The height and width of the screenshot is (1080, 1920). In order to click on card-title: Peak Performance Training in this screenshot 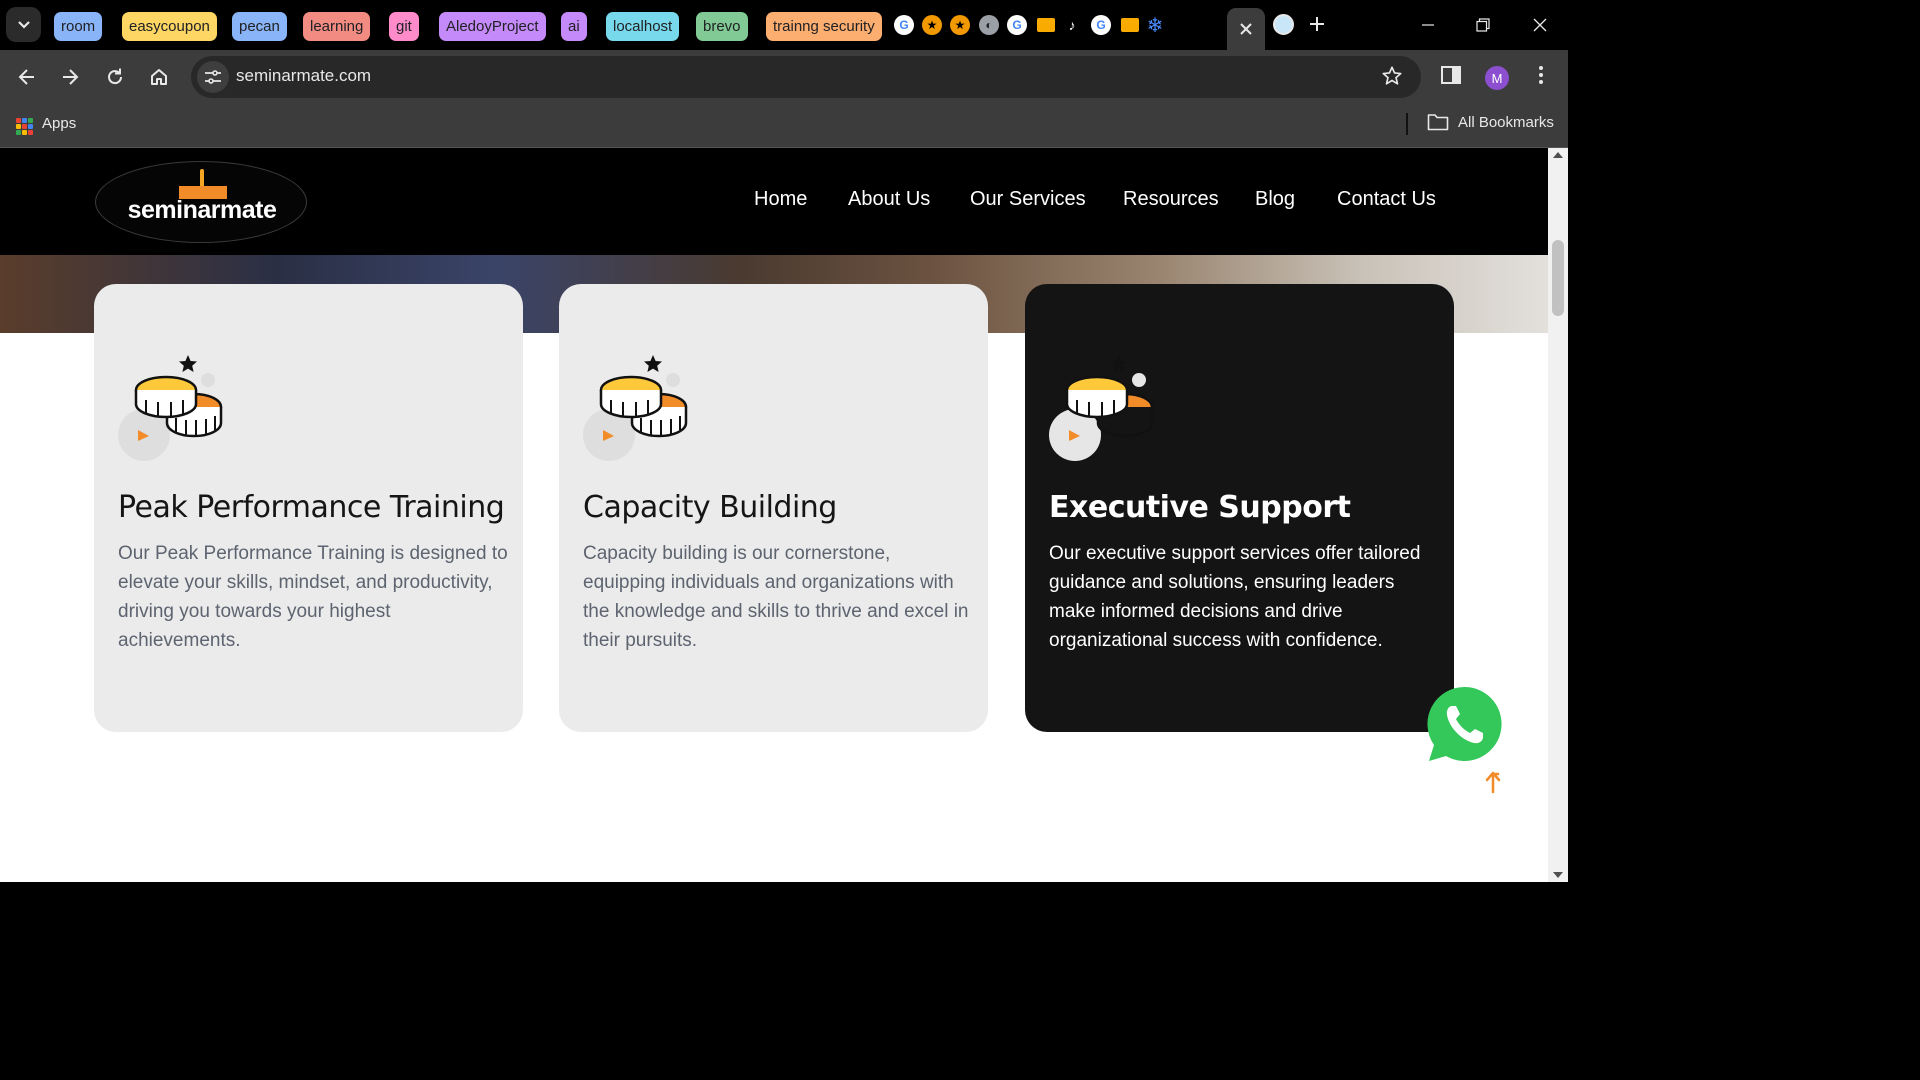, I will do `click(311, 507)`.